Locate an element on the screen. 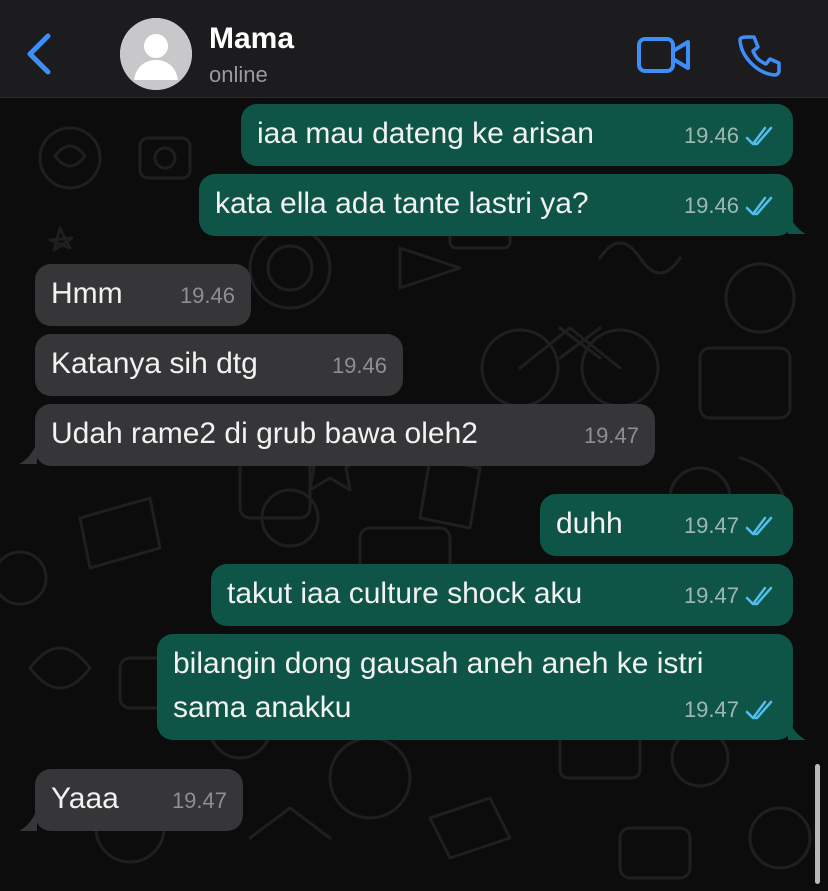  video-call-button is located at coordinates (664, 55).